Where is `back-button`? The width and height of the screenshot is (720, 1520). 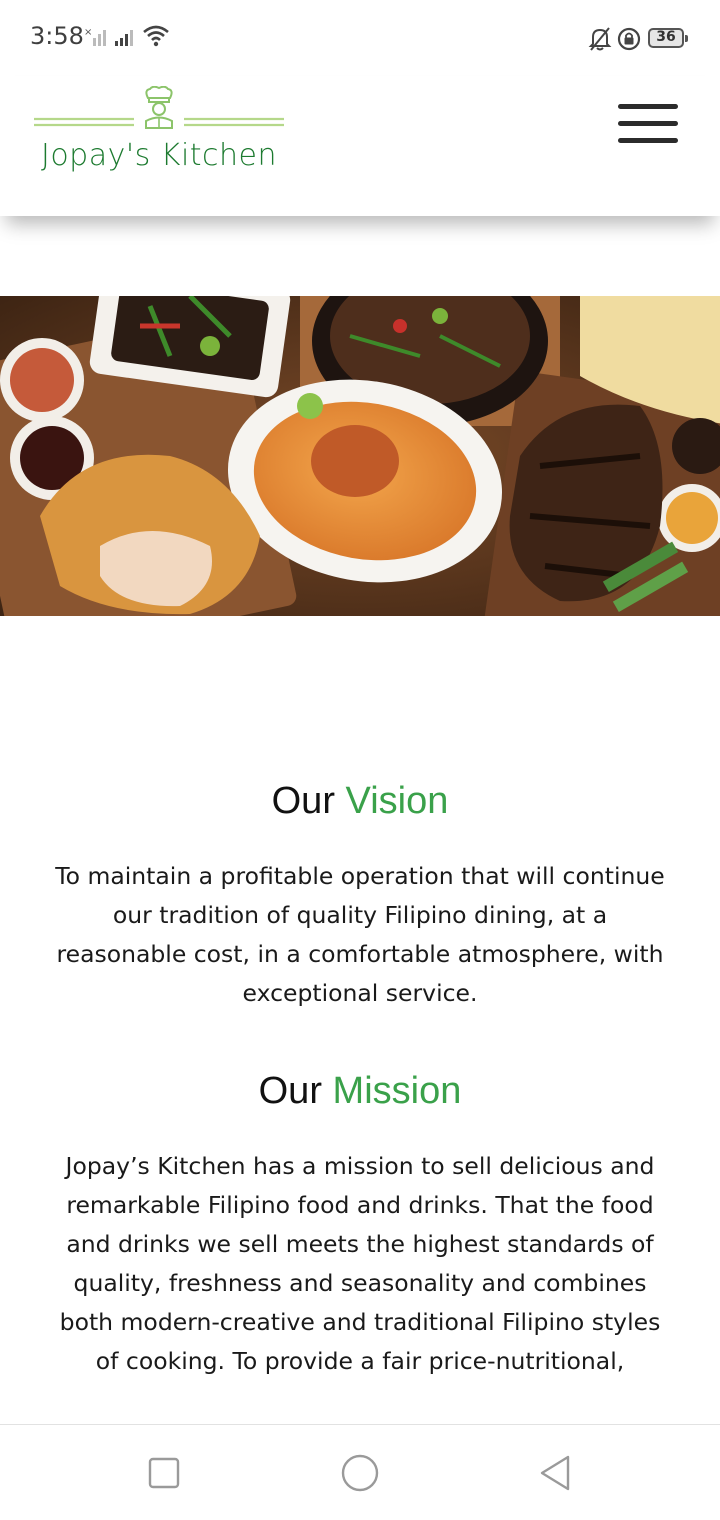
back-button is located at coordinates (556, 1473).